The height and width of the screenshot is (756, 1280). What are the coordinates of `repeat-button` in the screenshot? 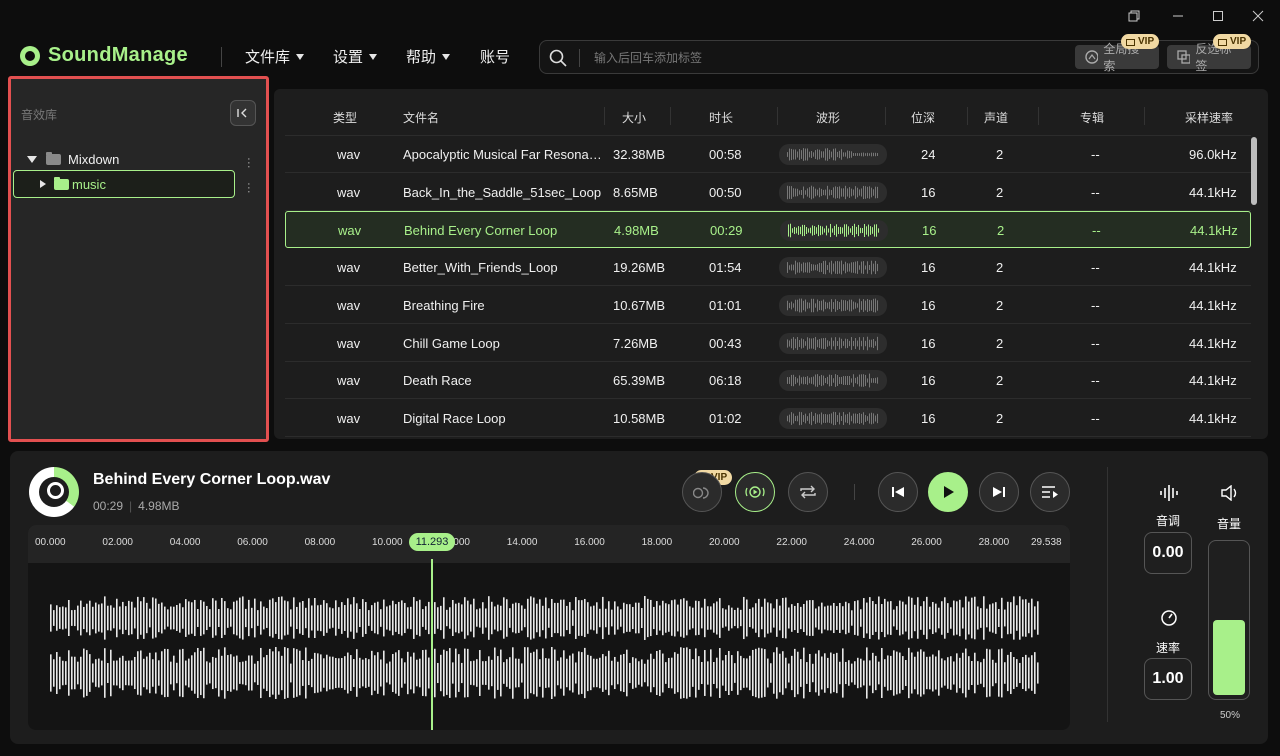 It's located at (808, 492).